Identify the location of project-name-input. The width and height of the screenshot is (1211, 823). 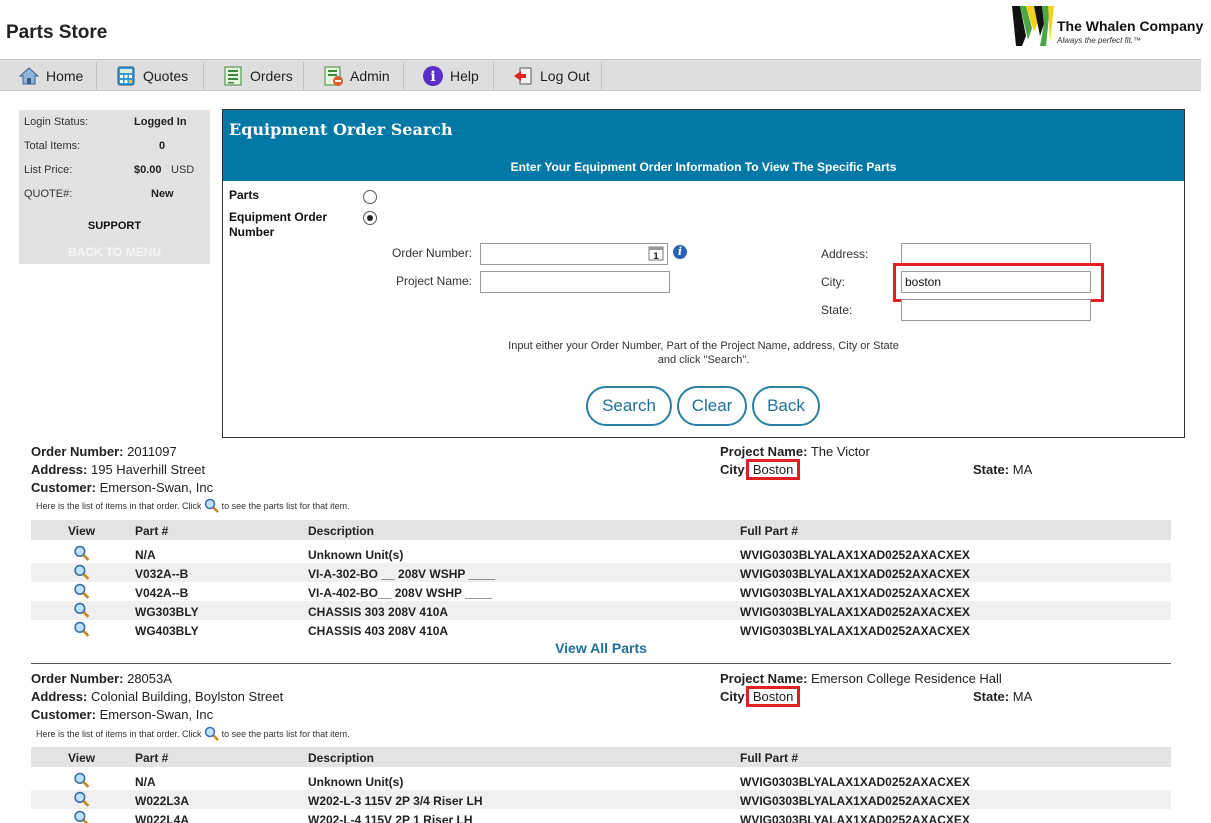
(575, 282).